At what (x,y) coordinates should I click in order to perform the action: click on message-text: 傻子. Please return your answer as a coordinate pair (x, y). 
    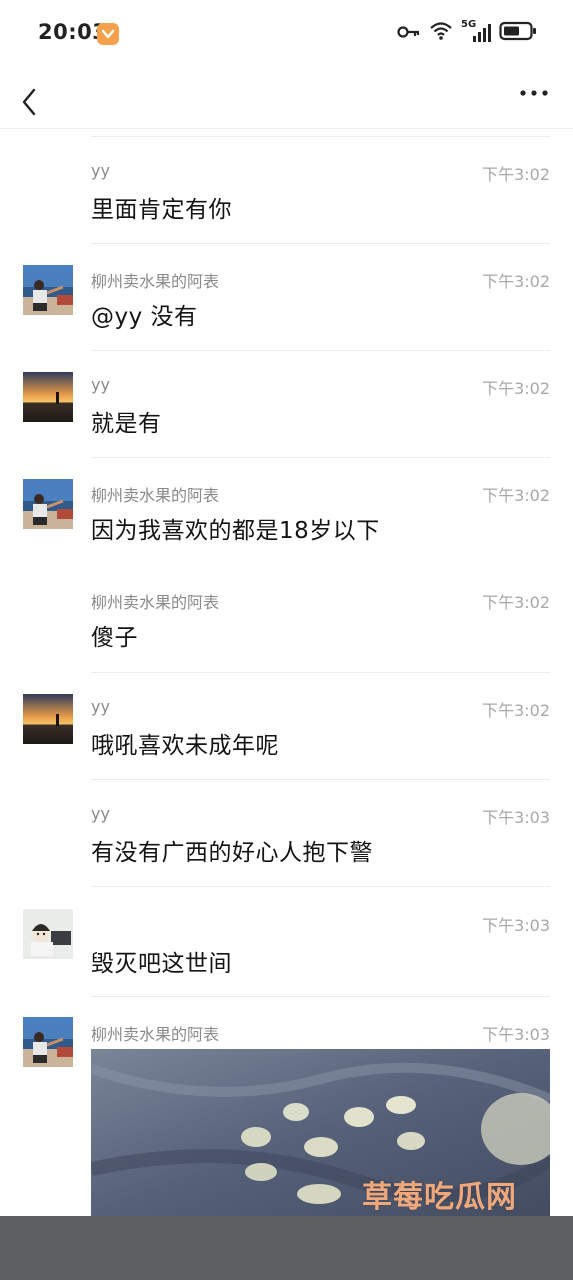
    Looking at the image, I should click on (114, 638).